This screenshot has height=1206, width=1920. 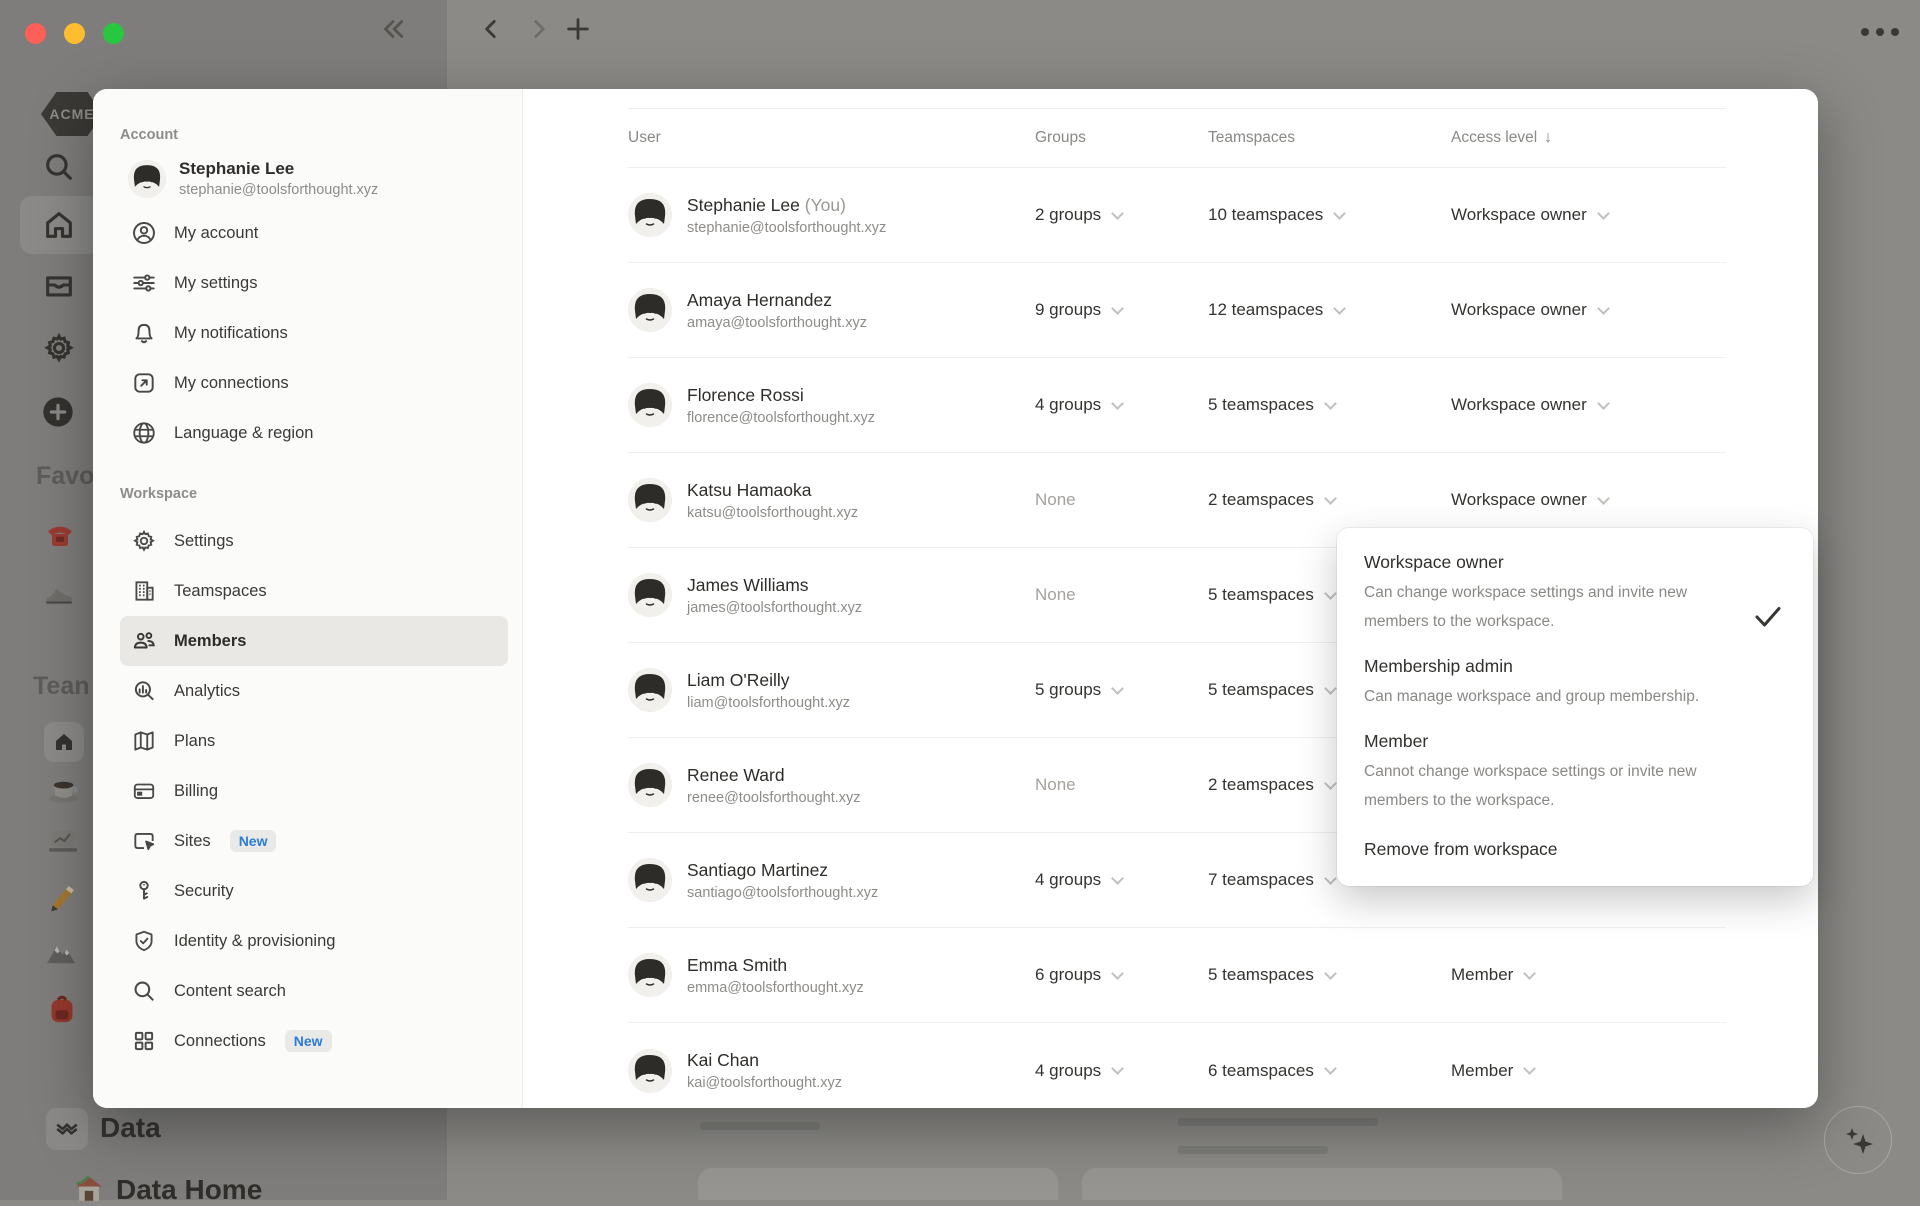 What do you see at coordinates (1121, 690) in the screenshot?
I see `groups-dropdown: 5 groups` at bounding box center [1121, 690].